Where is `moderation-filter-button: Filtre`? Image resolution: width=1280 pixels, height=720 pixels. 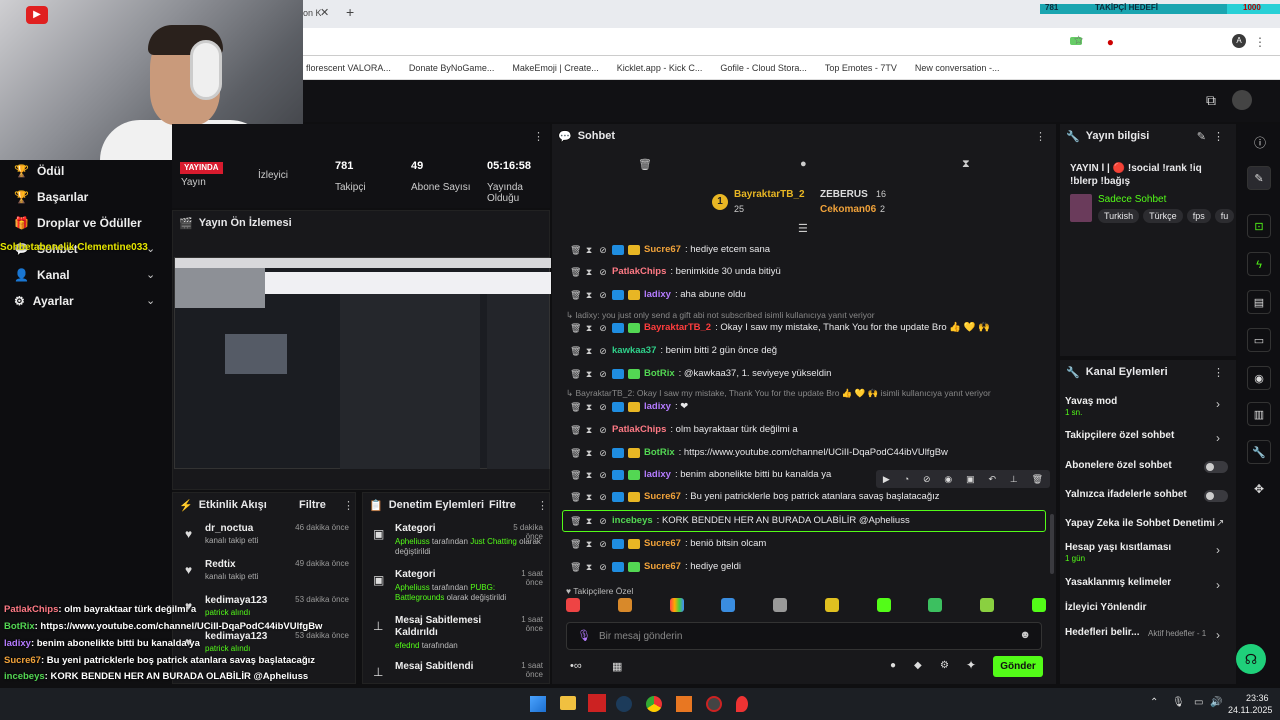
moderation-filter-button: Filtre is located at coordinates (502, 505).